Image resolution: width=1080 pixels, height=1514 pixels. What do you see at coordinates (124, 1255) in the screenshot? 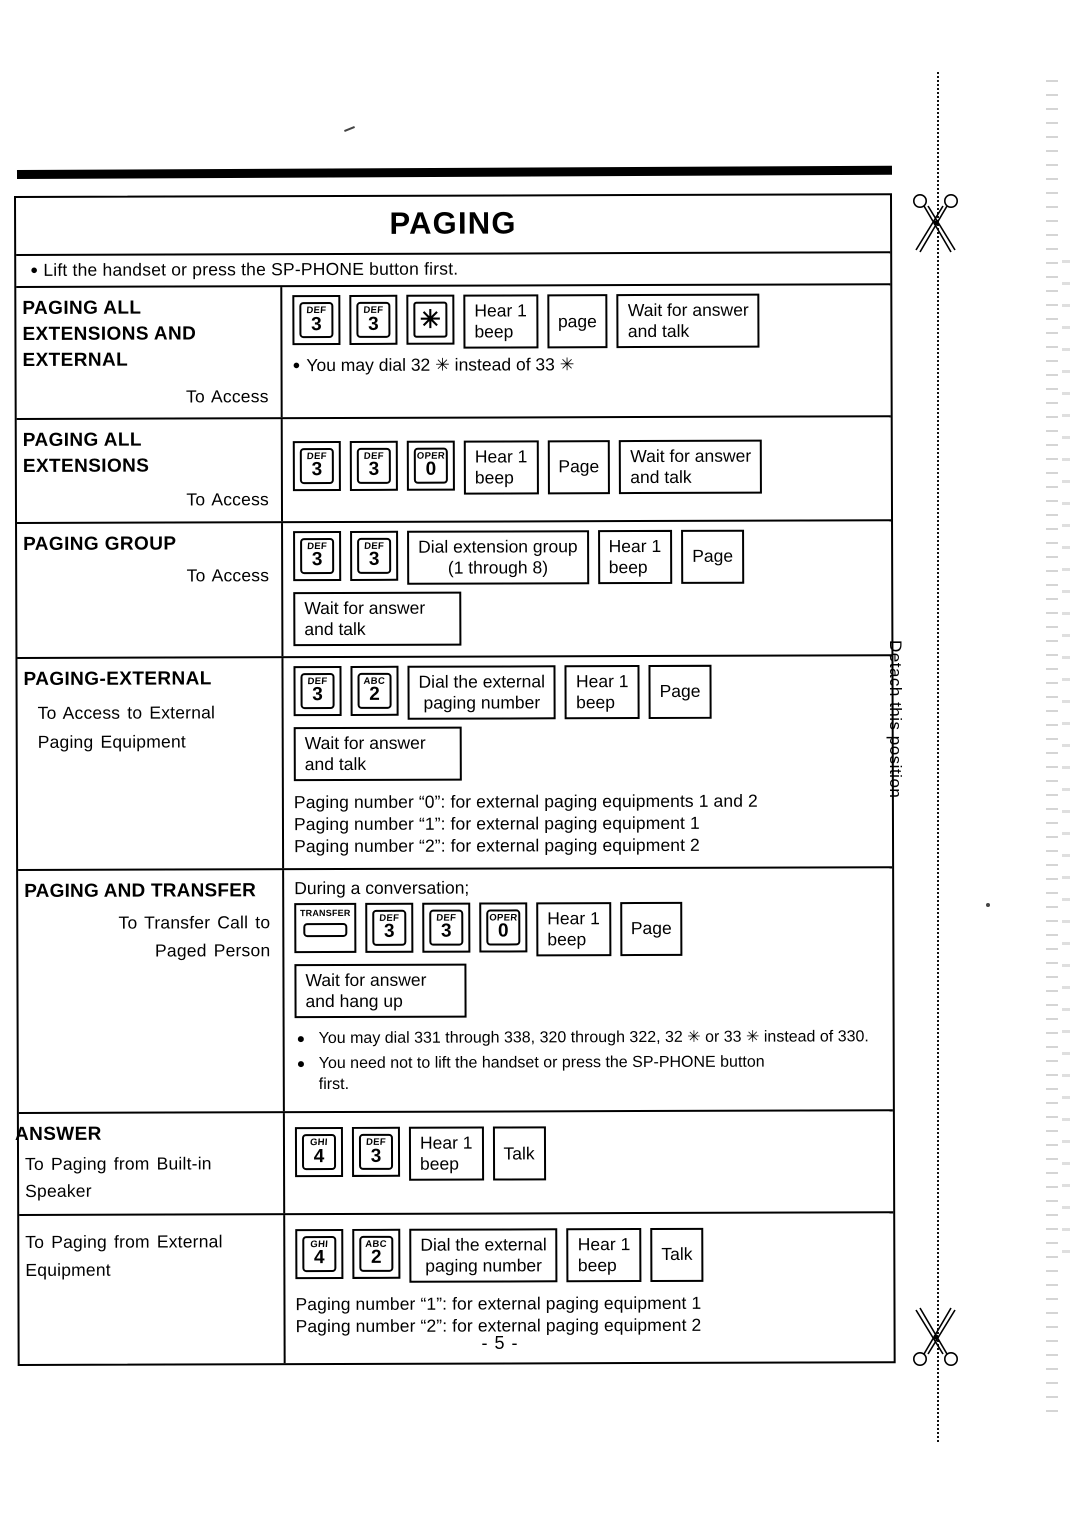
I see `row-subheading: To Paging from External Equipment` at bounding box center [124, 1255].